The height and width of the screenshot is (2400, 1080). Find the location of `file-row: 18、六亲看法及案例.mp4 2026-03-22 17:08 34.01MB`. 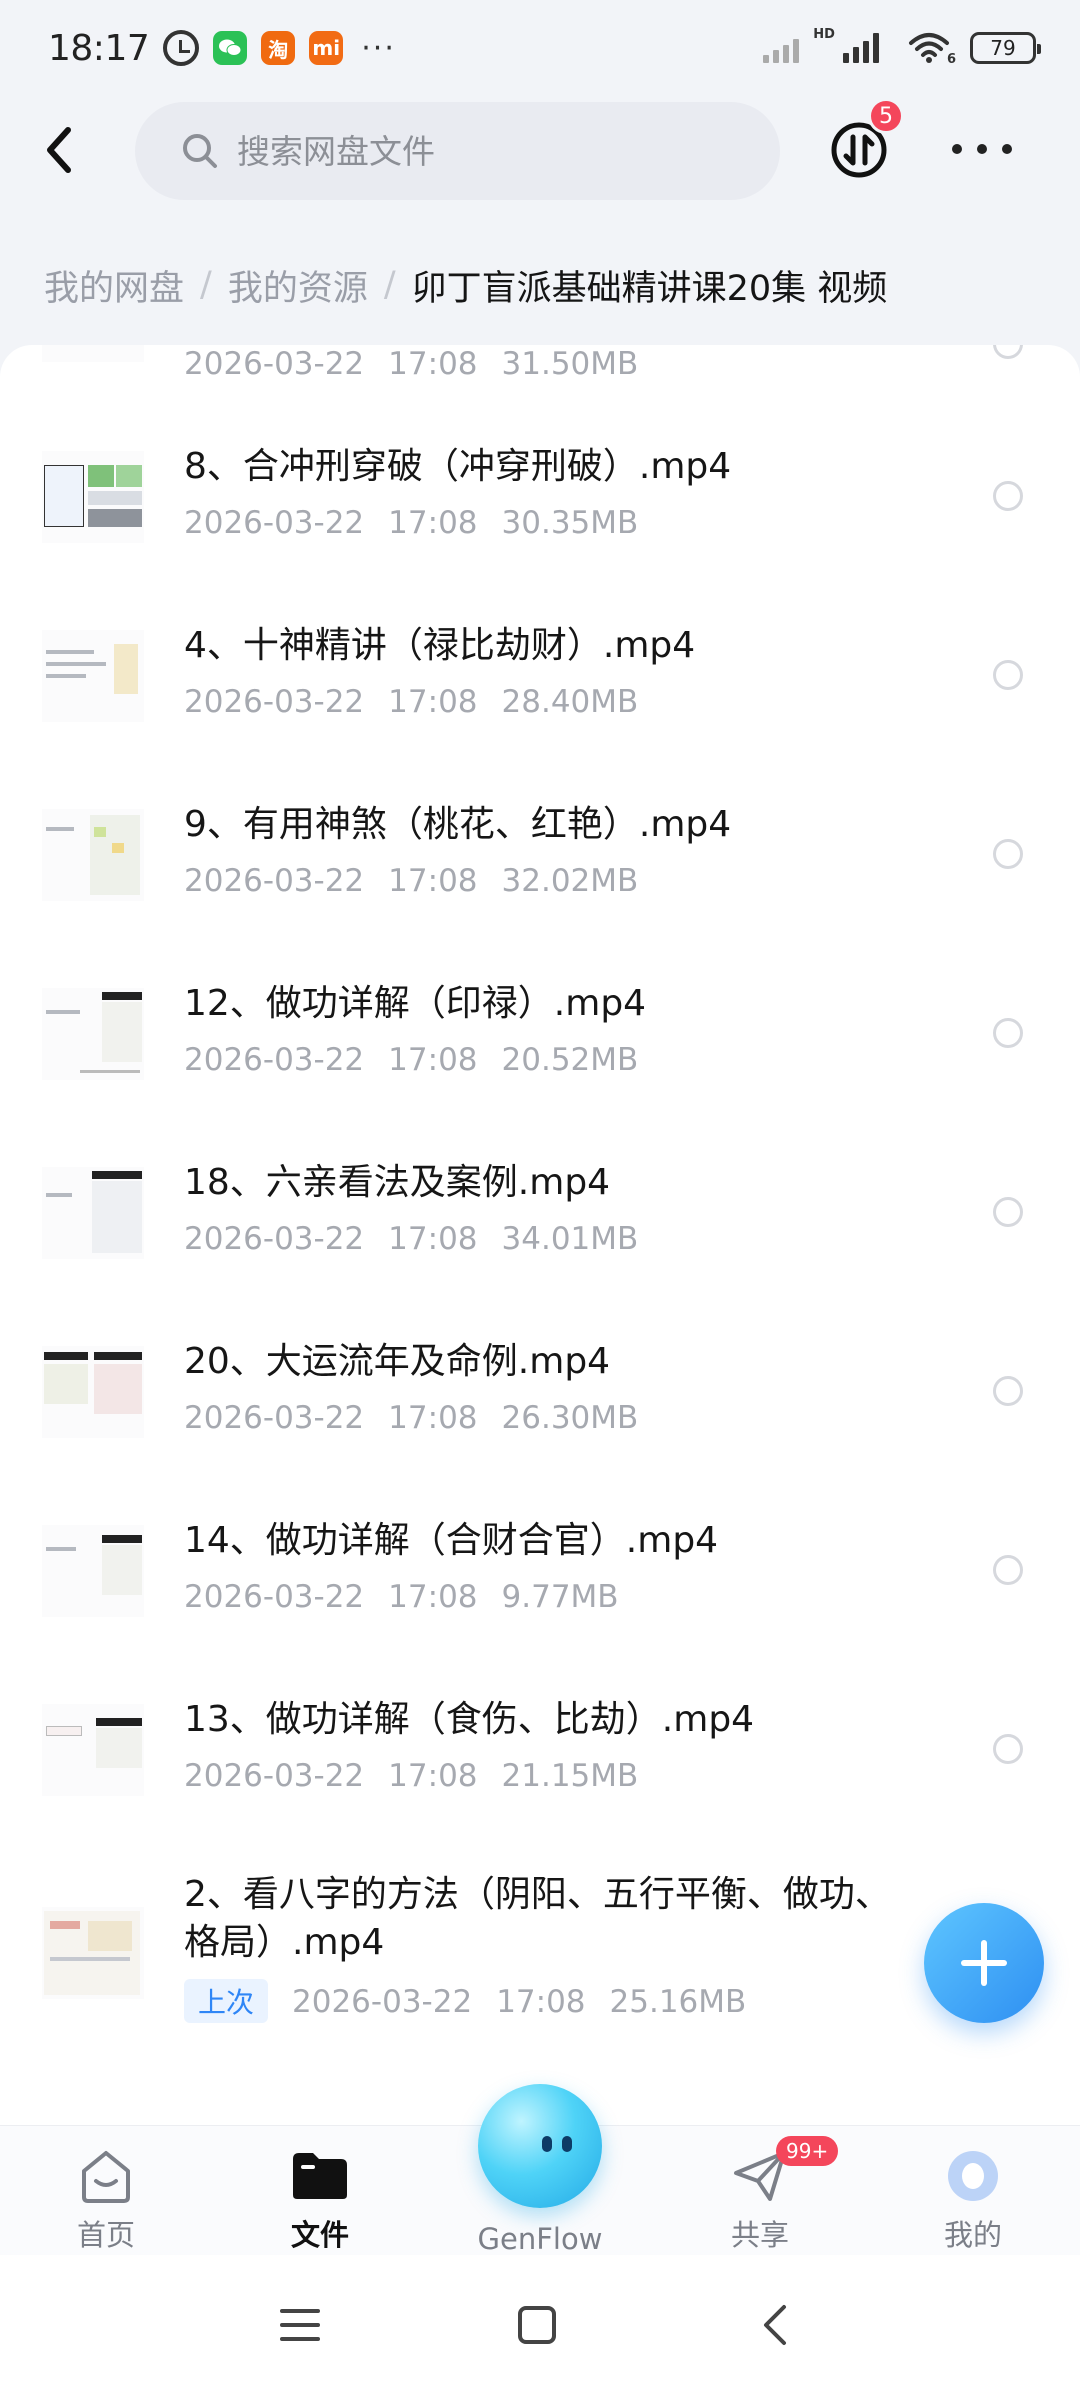

file-row: 18、六亲看法及案例.mp4 2026-03-22 17:08 34.01MB is located at coordinates (540, 1212).